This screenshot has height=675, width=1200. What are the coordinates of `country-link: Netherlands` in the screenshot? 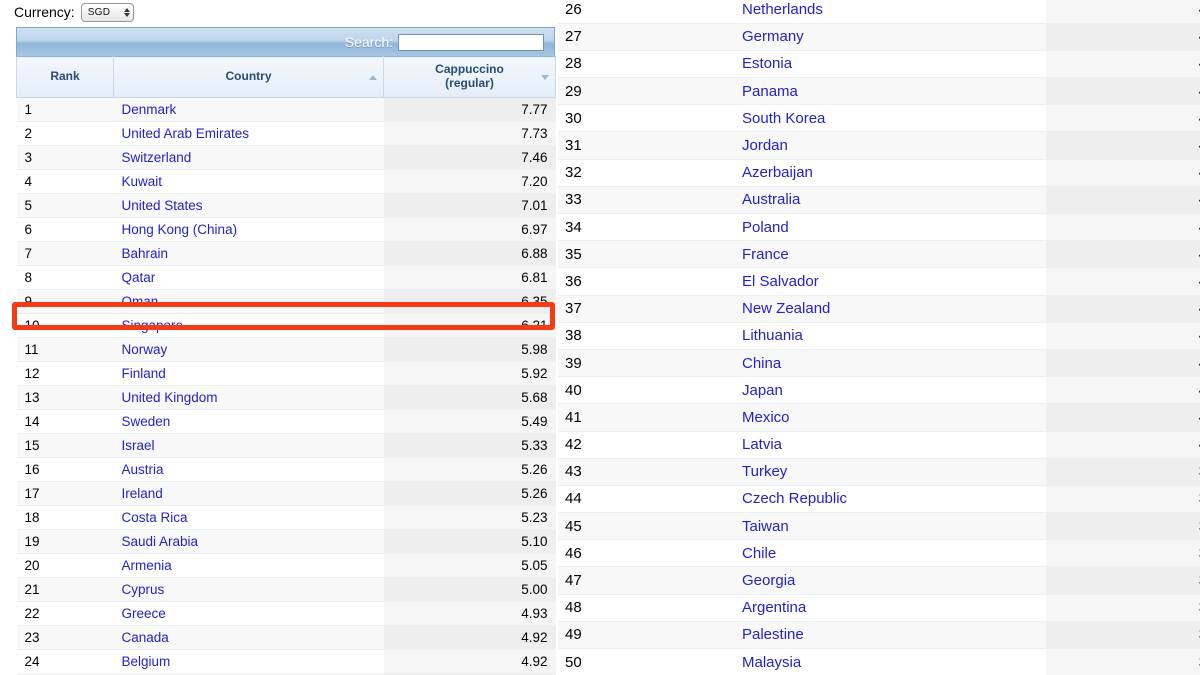 It's located at (782, 9).